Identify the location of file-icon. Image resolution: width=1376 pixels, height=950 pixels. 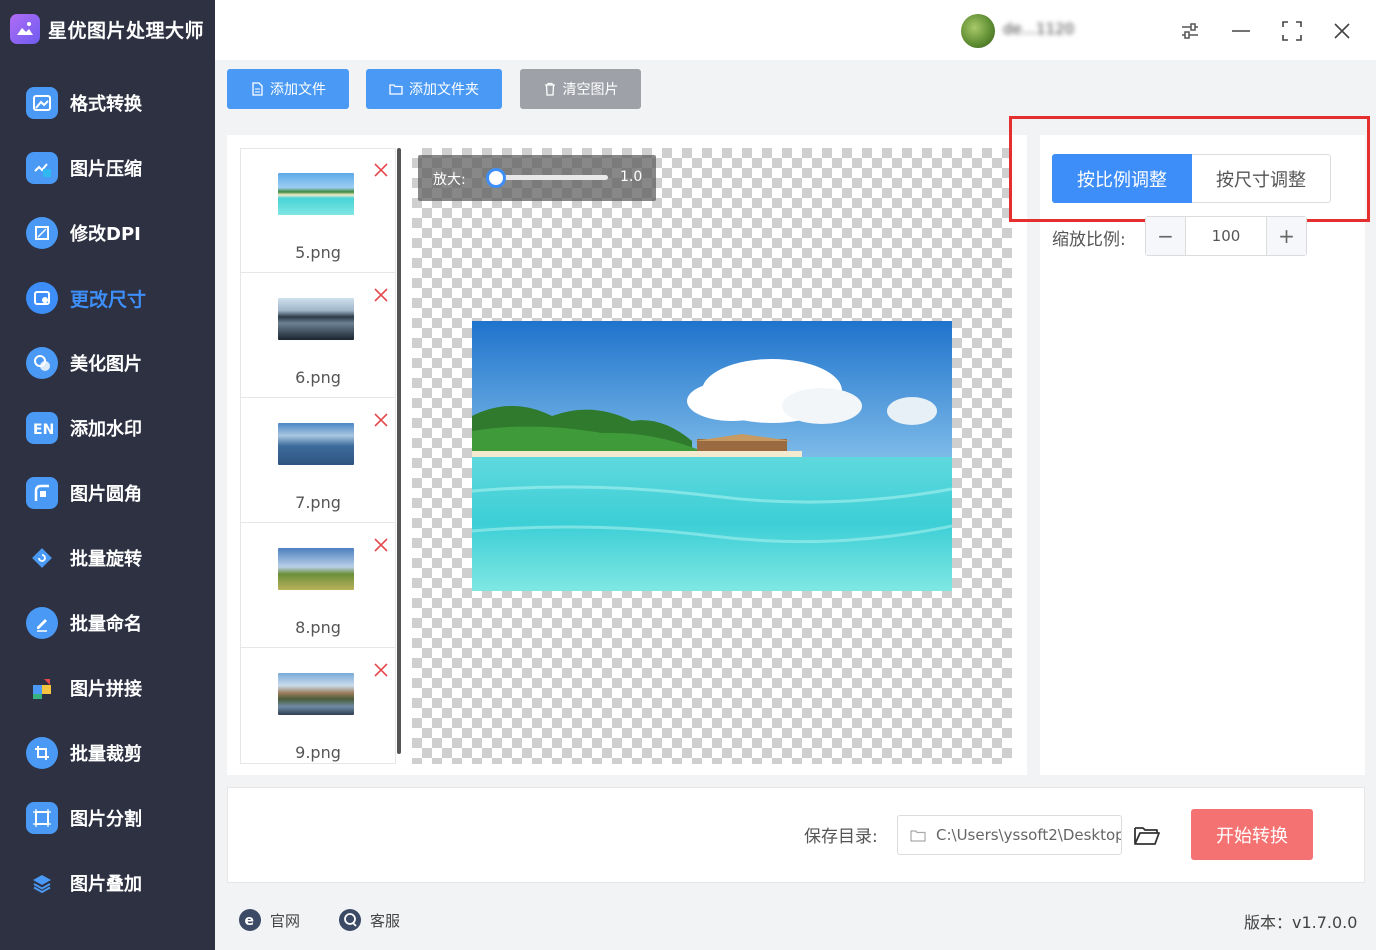
(257, 89).